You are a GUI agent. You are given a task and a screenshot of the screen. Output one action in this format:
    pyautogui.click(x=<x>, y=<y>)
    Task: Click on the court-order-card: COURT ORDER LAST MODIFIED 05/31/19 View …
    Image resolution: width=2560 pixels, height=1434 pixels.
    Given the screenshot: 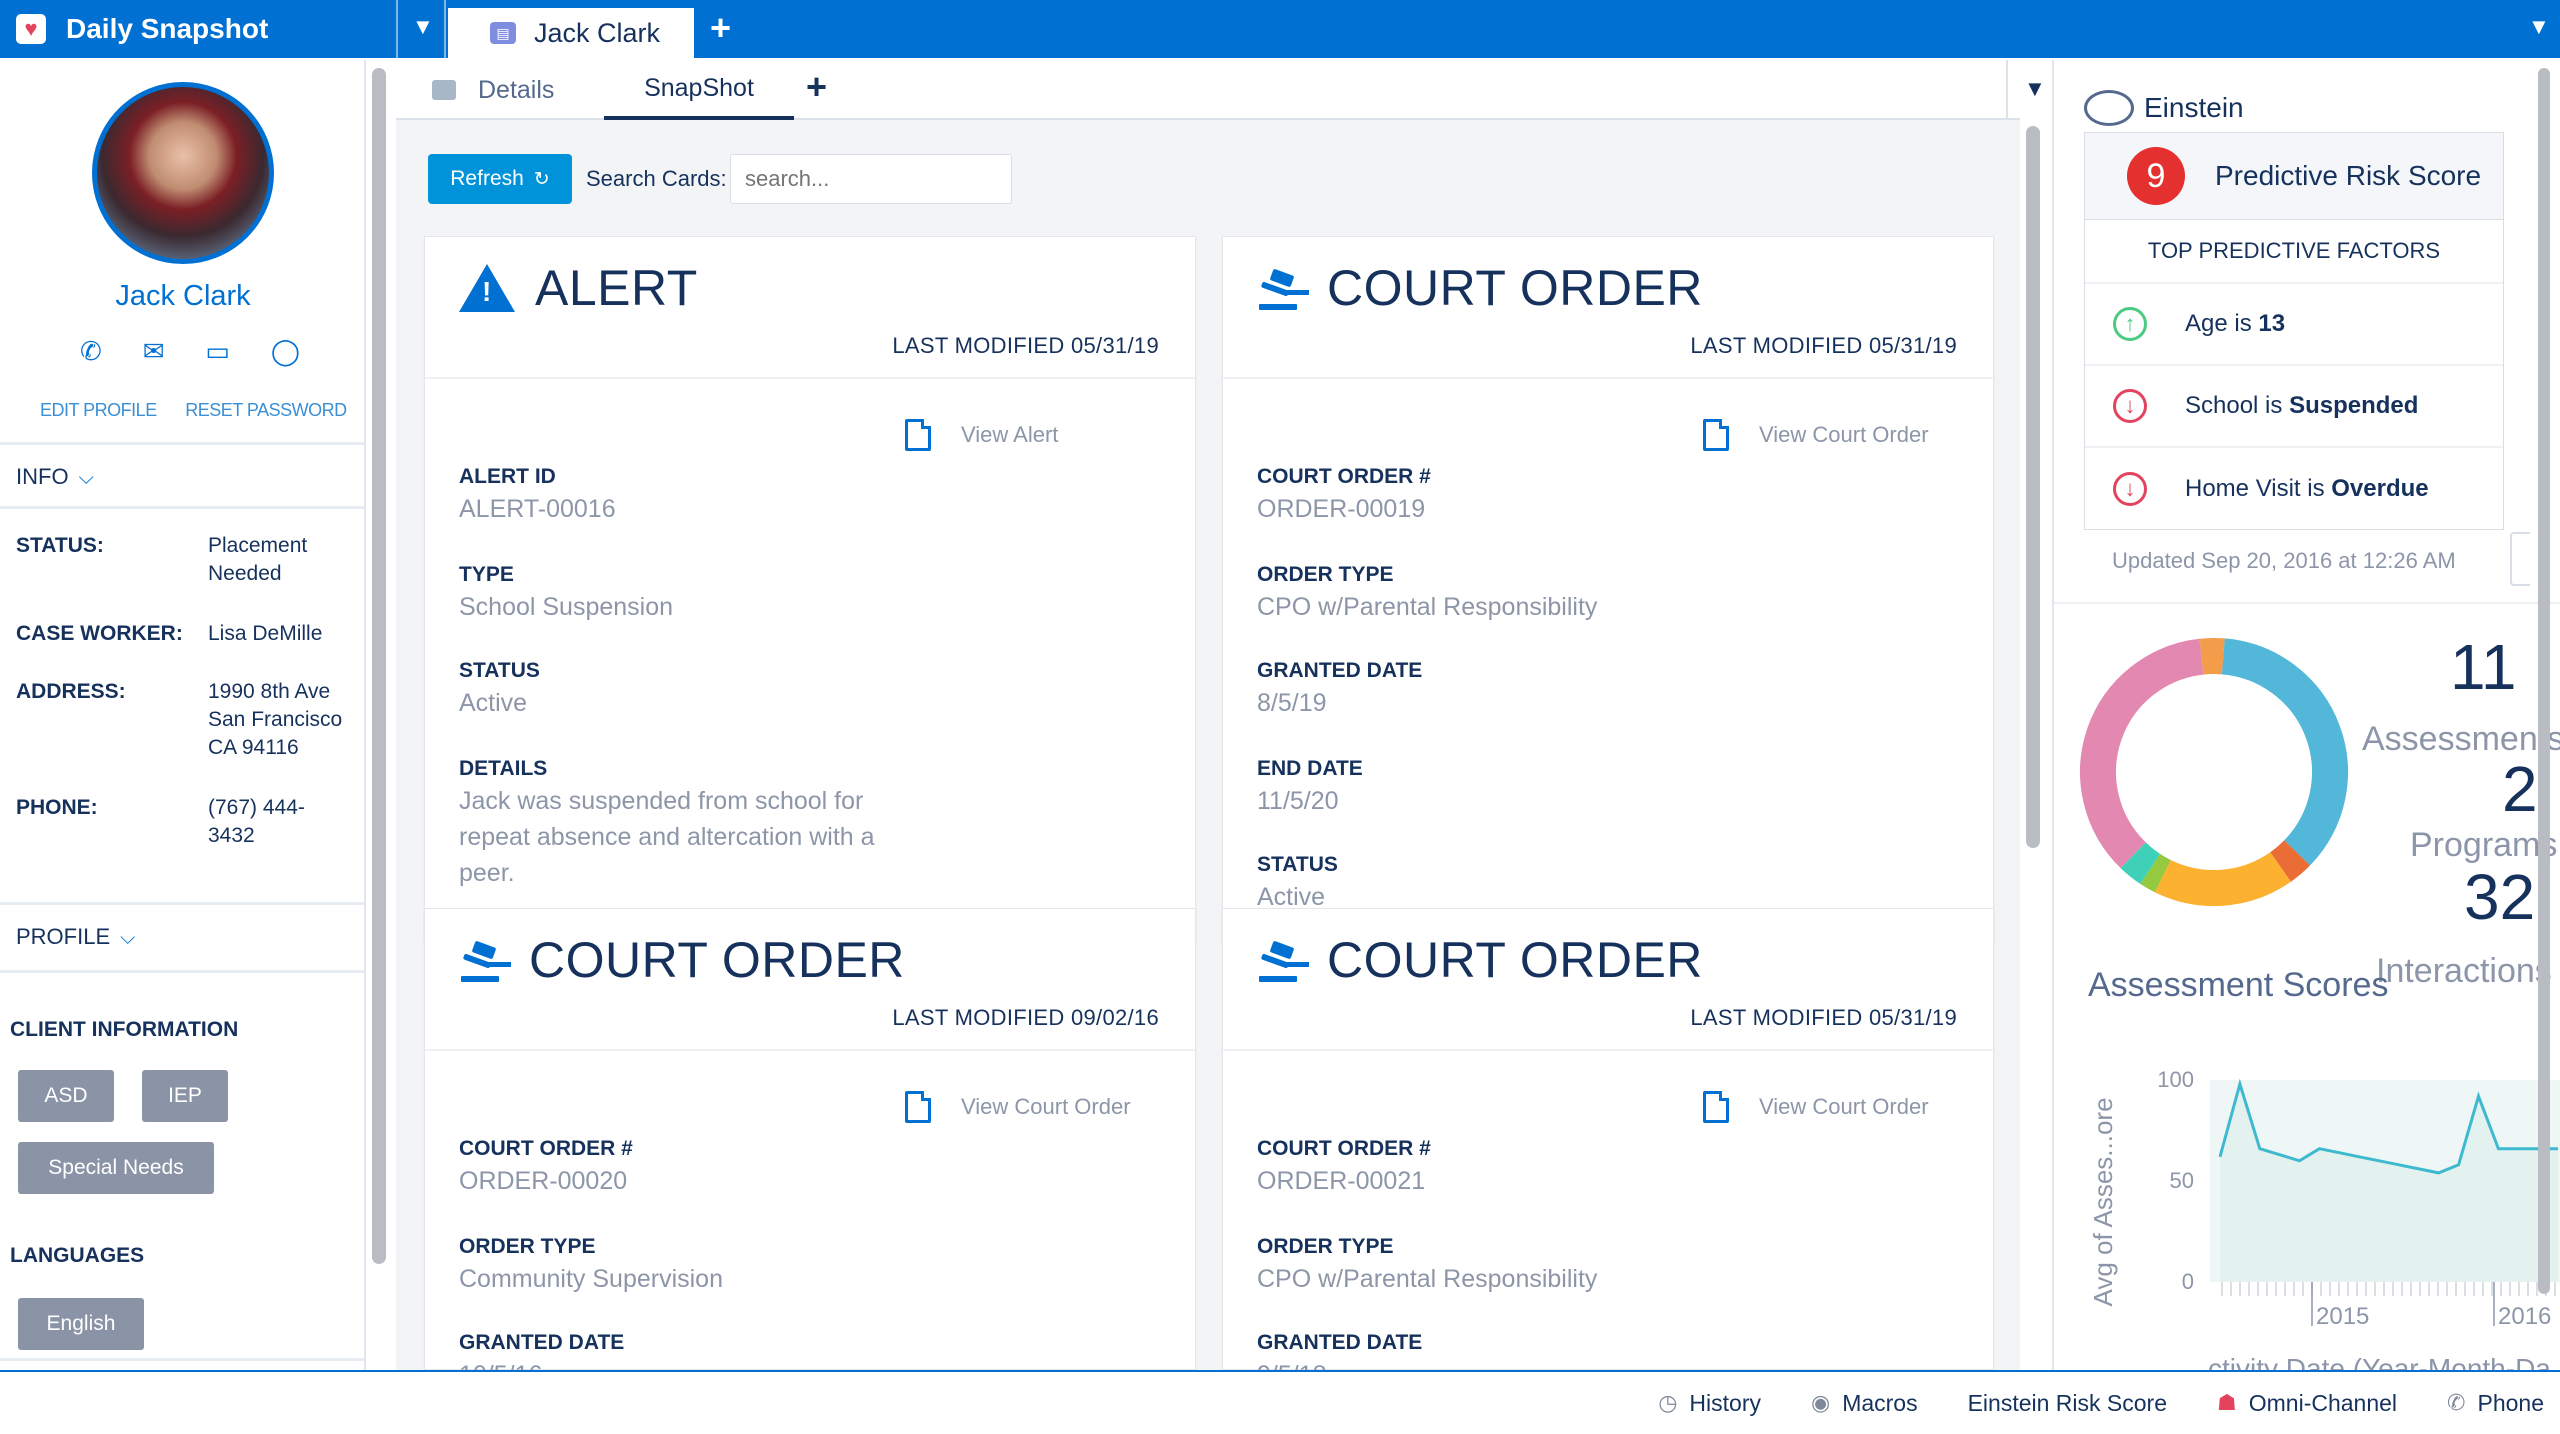 What is the action you would take?
    pyautogui.click(x=1608, y=589)
    